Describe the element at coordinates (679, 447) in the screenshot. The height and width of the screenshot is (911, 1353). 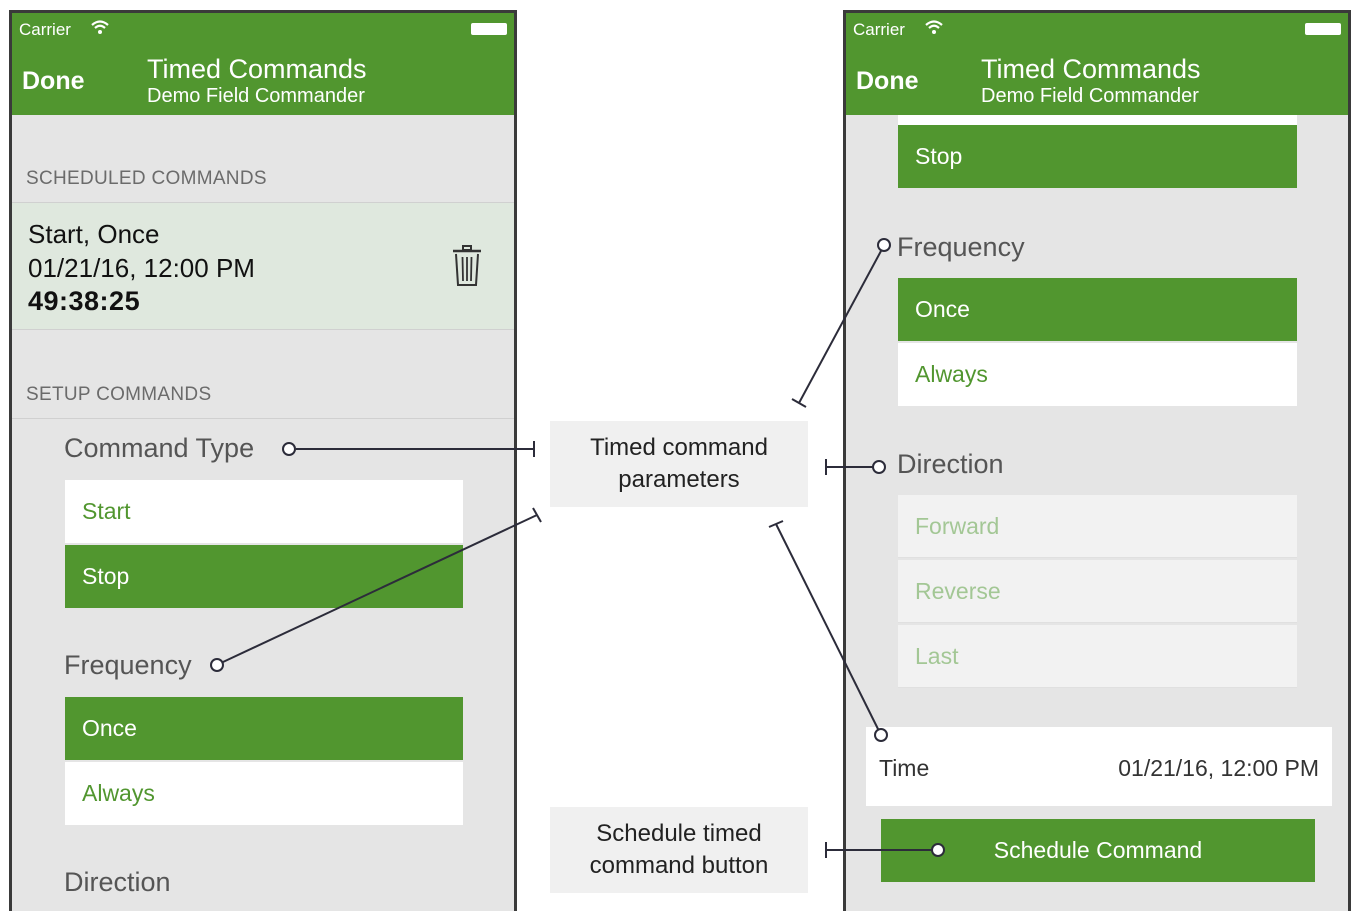
I see `callout-parameters-line1: Timed command` at that location.